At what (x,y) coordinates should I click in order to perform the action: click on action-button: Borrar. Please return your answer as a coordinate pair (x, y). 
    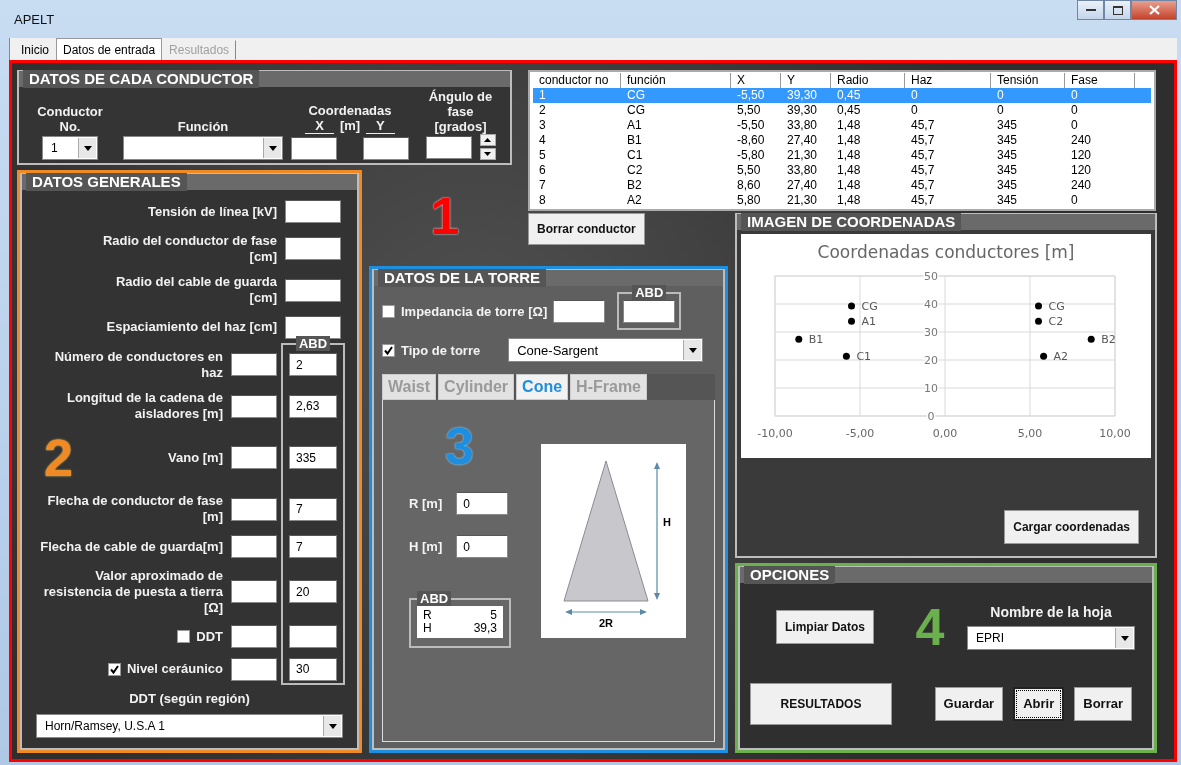
    Looking at the image, I should click on (1103, 703).